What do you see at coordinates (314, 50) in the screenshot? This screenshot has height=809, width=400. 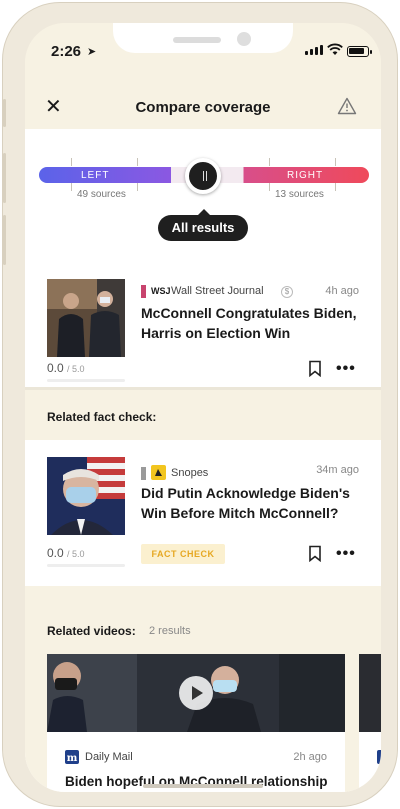 I see `cellular-signal-icon` at bounding box center [314, 50].